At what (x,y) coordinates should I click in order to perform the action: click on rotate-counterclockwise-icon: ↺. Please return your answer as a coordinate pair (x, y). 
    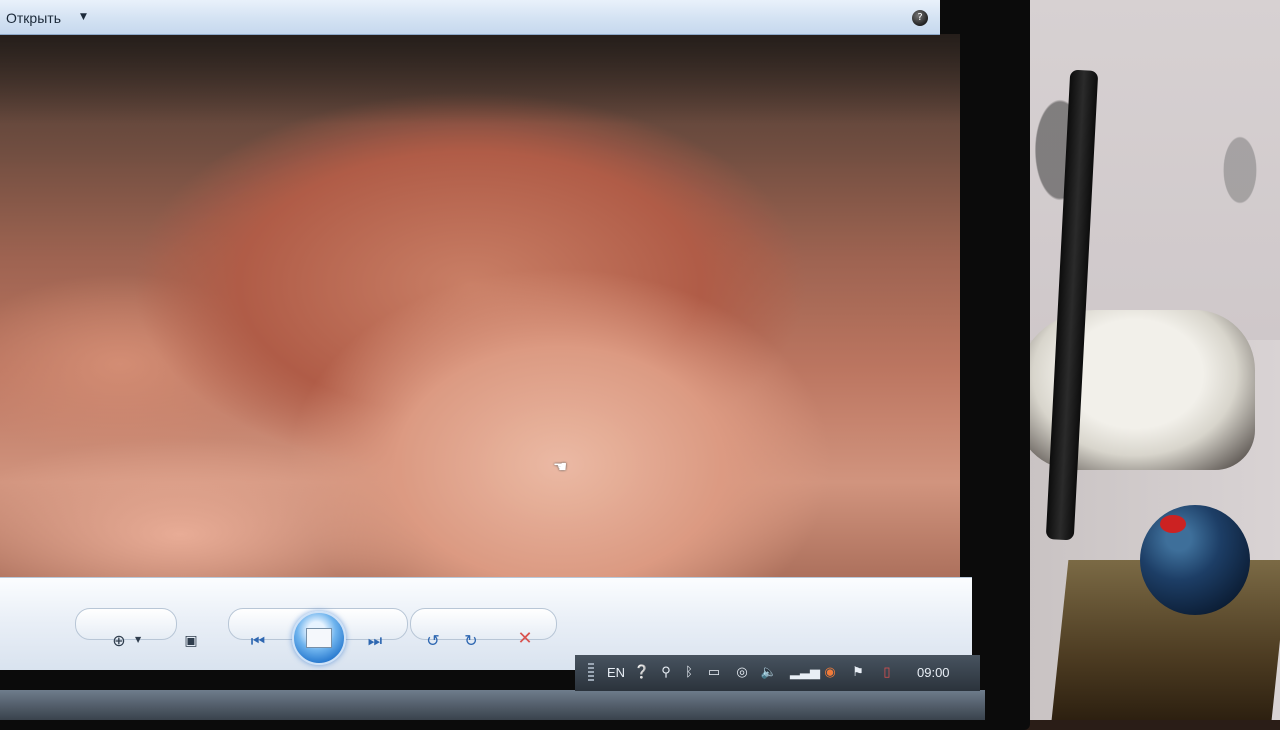
    Looking at the image, I should click on (433, 641).